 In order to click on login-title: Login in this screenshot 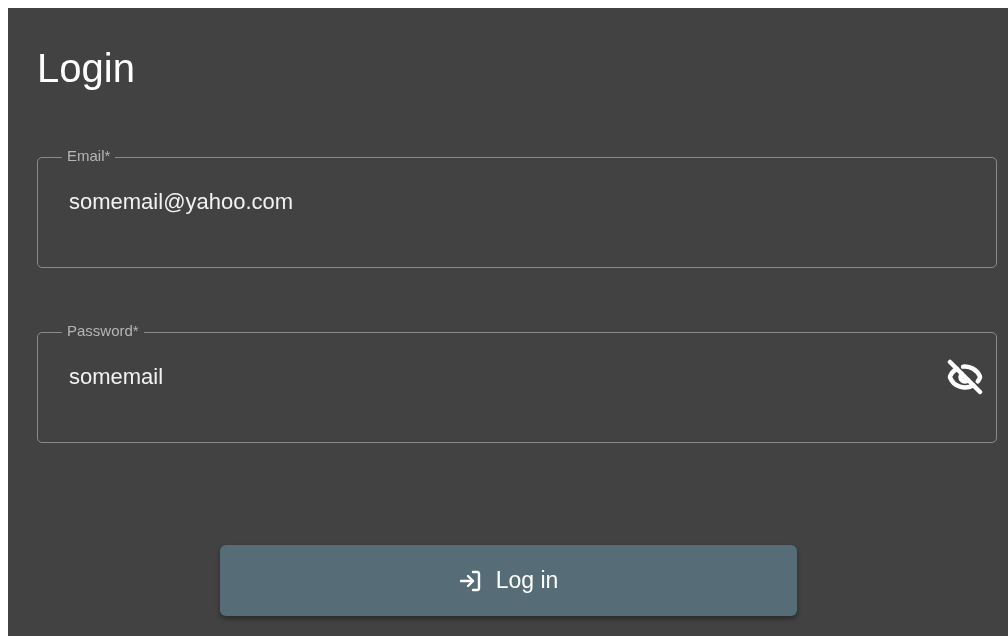, I will do `click(86, 68)`.